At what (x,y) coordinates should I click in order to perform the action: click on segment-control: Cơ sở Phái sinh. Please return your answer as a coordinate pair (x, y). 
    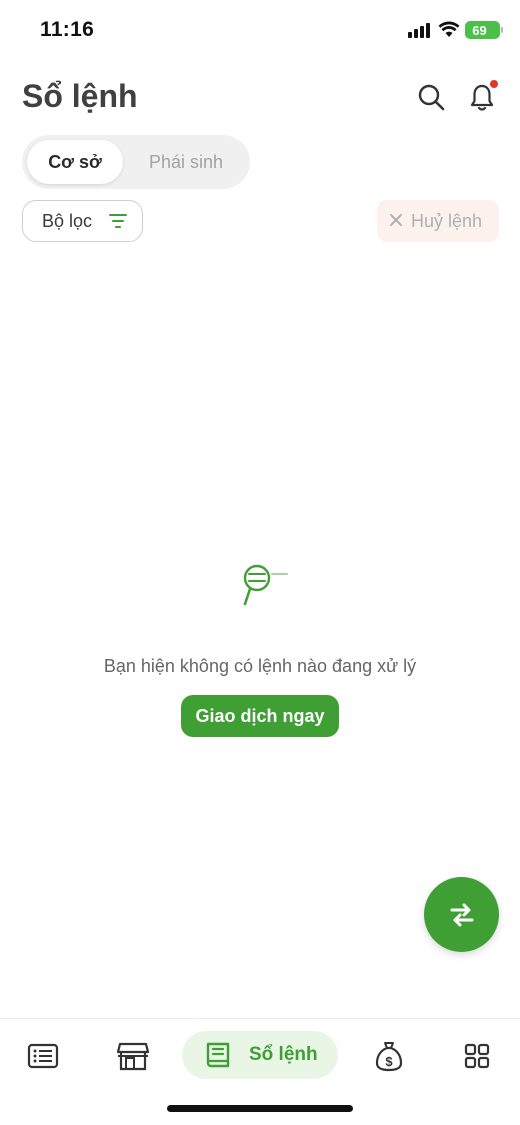
    Looking at the image, I should click on (136, 162).